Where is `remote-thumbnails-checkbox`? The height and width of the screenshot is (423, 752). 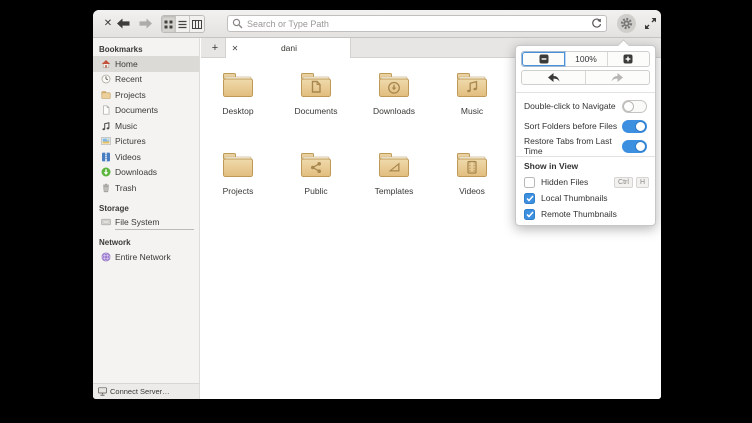 remote-thumbnails-checkbox is located at coordinates (529, 214).